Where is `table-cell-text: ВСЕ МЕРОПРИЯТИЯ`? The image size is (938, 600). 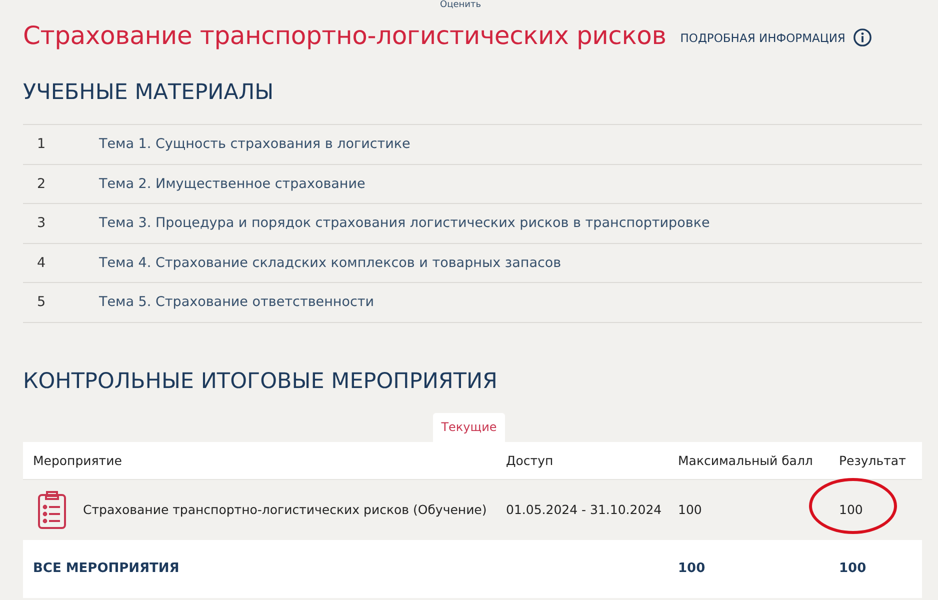
table-cell-text: ВСЕ МЕРОПРИЯТИЯ is located at coordinates (106, 568).